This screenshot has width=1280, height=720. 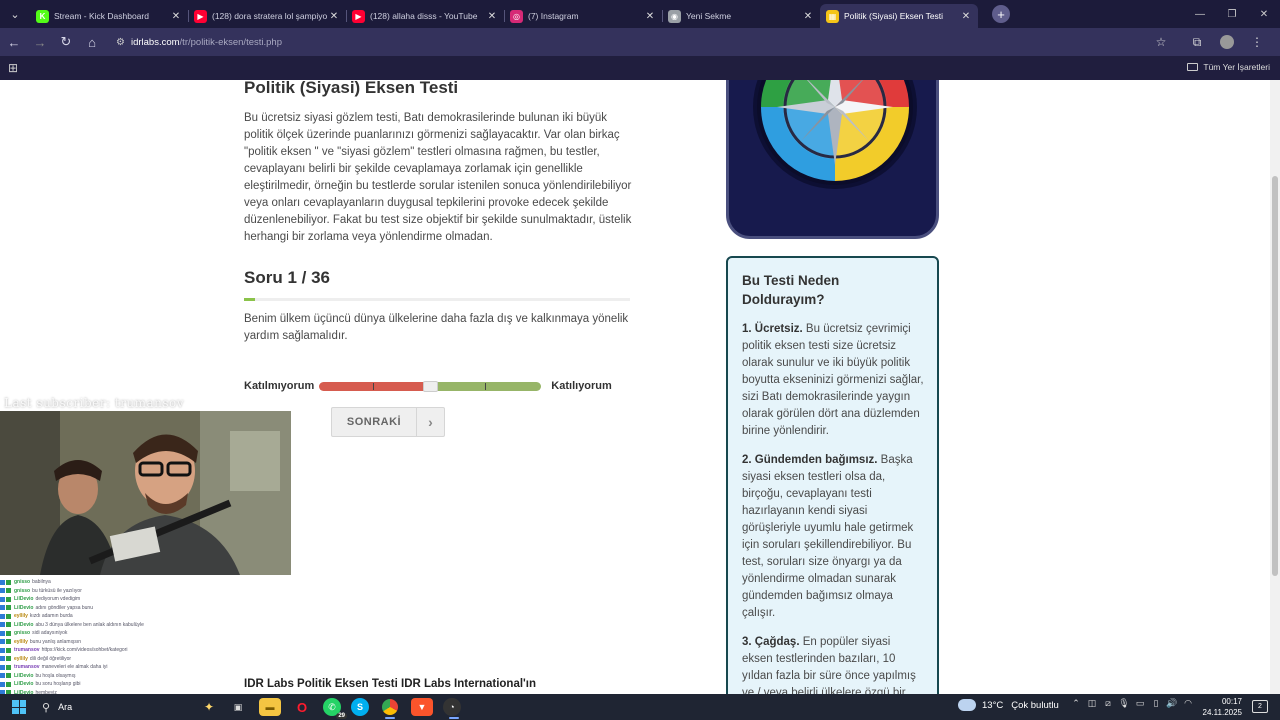 What do you see at coordinates (1264, 14) in the screenshot?
I see `close-window-icon: ✕` at bounding box center [1264, 14].